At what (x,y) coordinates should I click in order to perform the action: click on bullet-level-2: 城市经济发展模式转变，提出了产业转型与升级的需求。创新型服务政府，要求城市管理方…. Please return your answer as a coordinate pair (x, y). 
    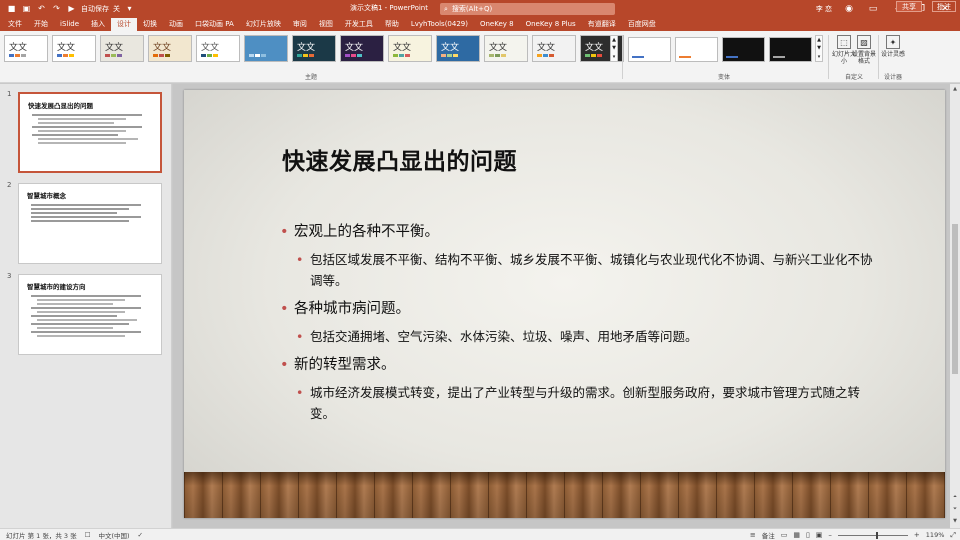
    Looking at the image, I should click on (580, 403).